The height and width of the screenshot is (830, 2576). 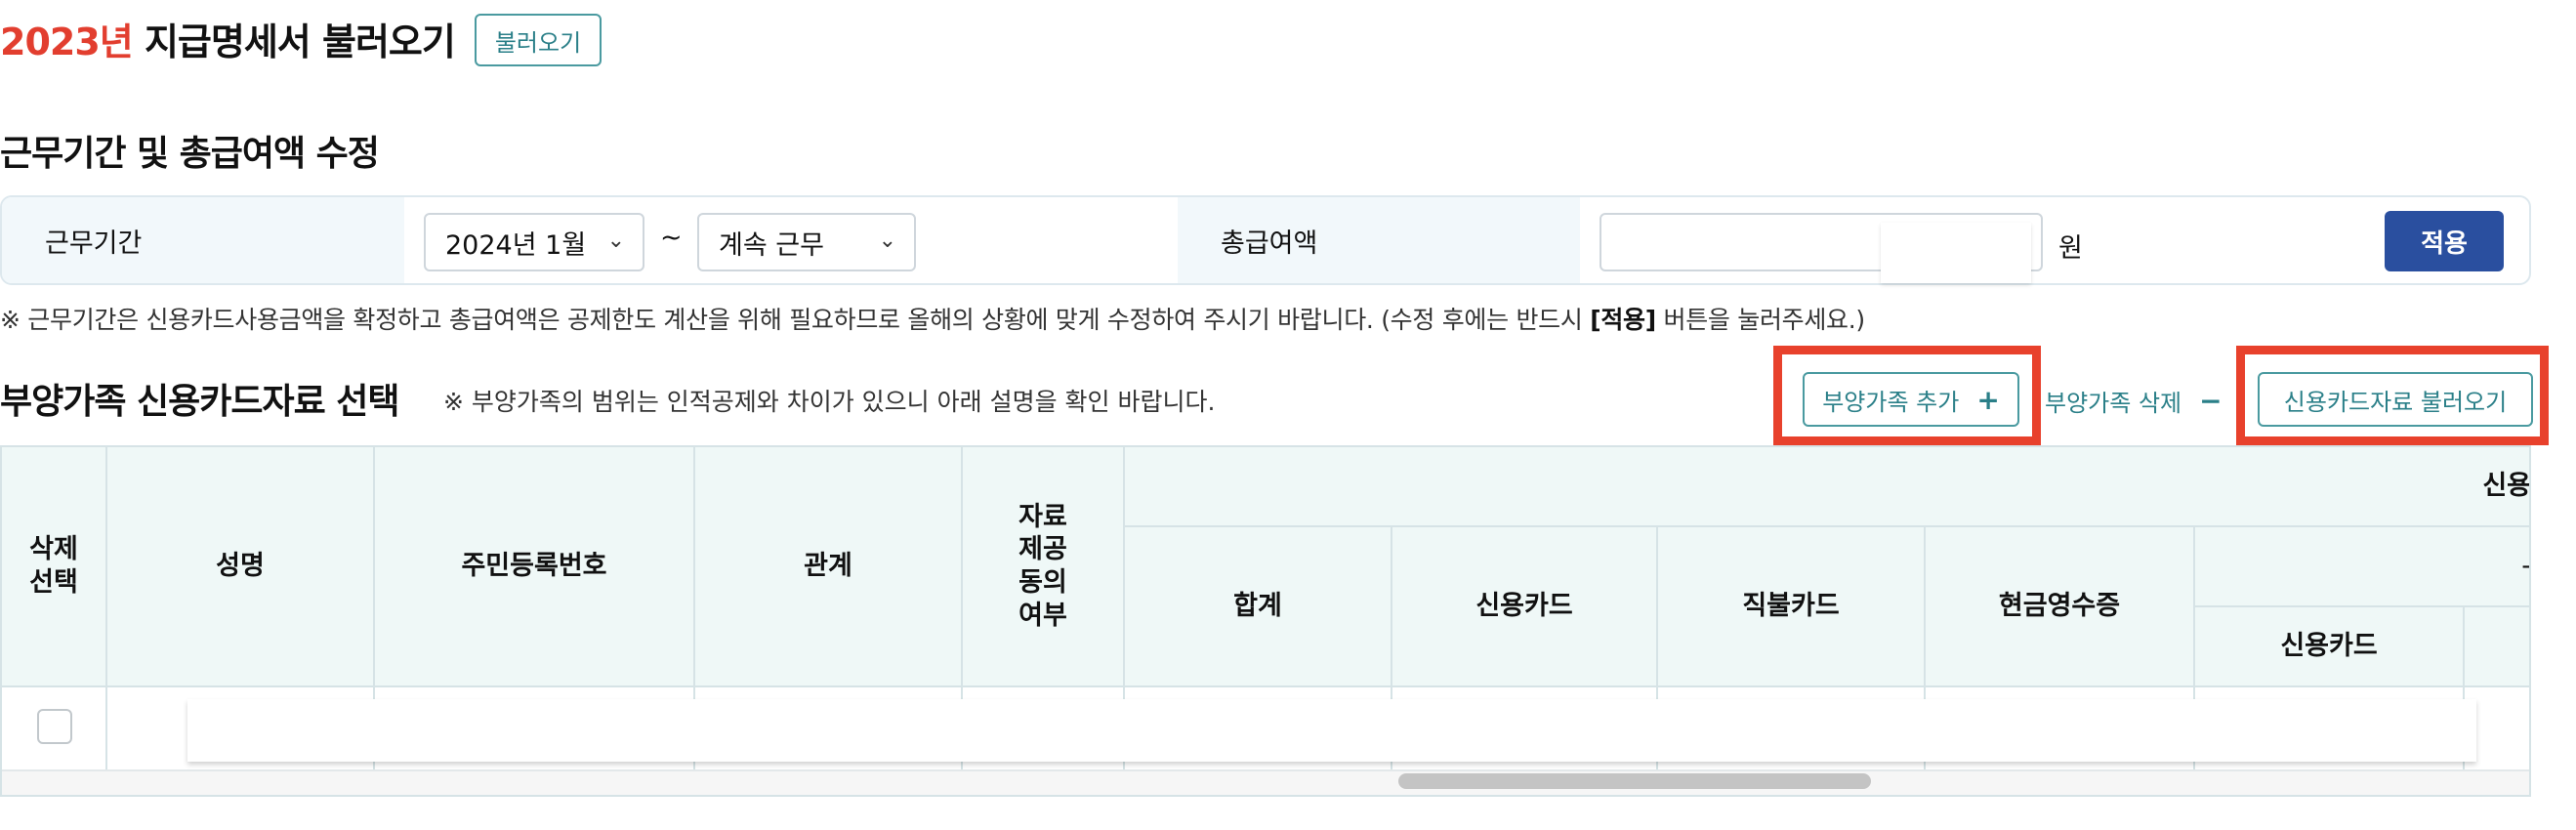 What do you see at coordinates (2444, 241) in the screenshot?
I see `apply-button: 적용` at bounding box center [2444, 241].